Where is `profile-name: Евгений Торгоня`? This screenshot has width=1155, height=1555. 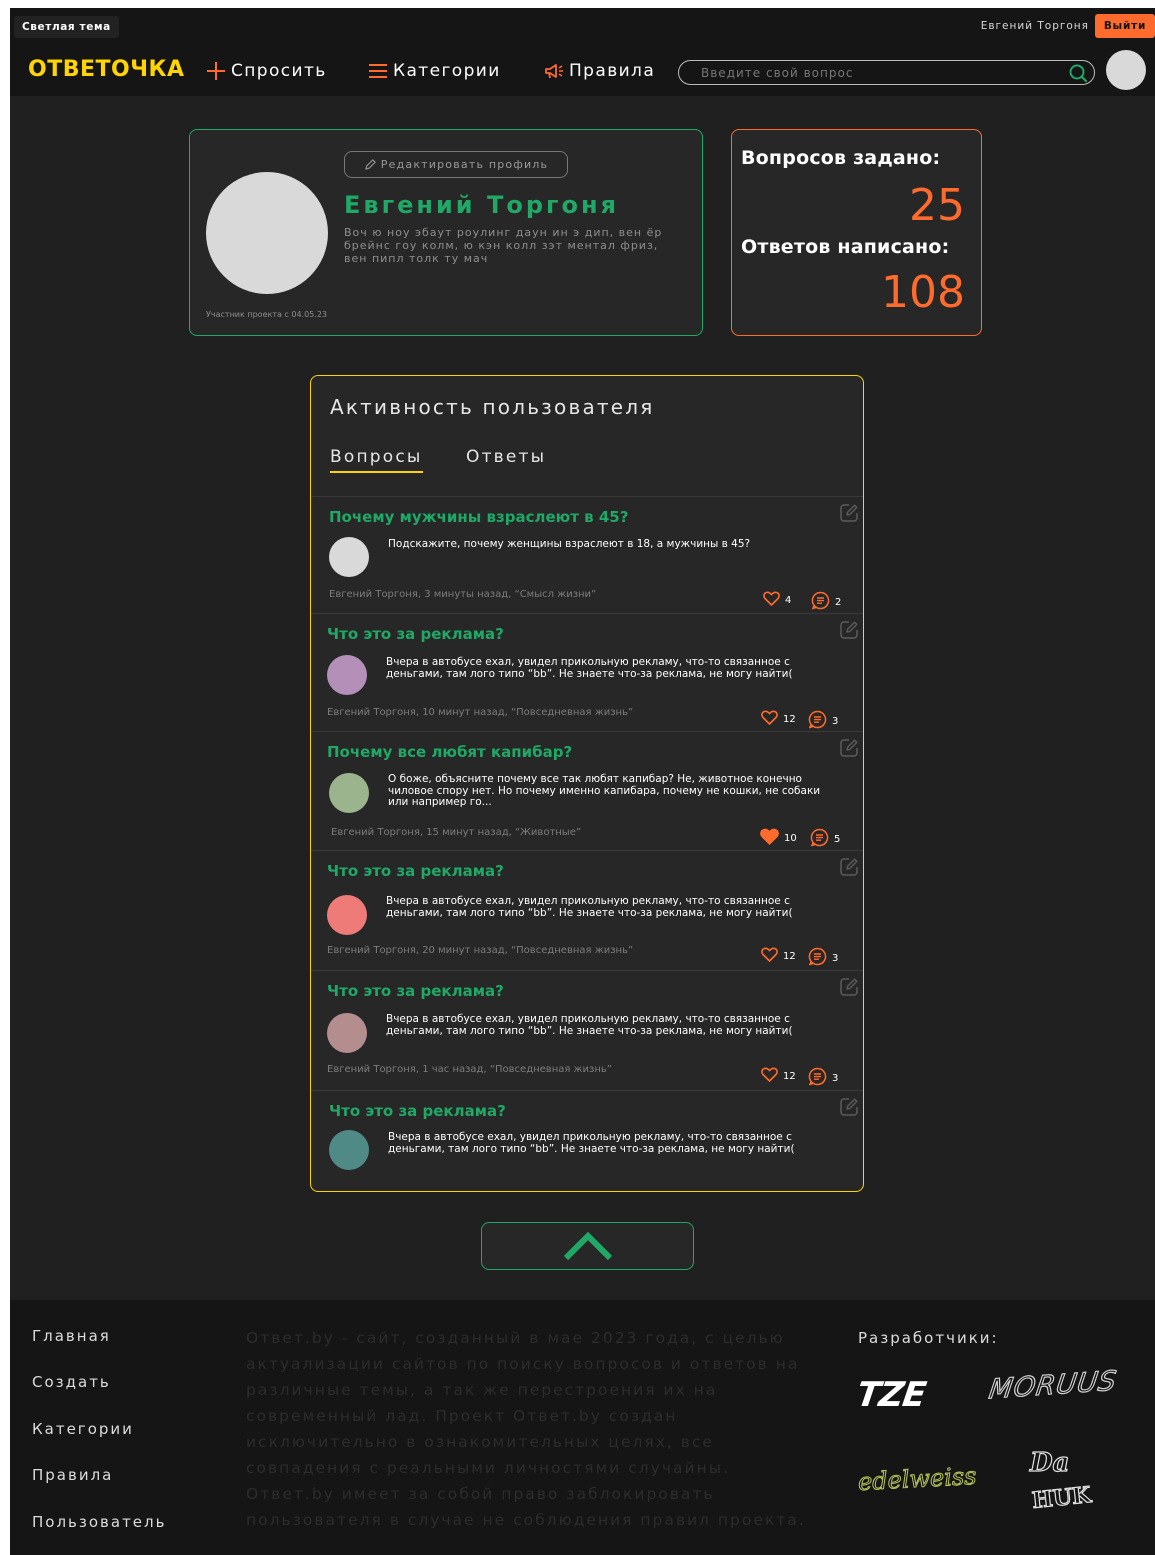
profile-name: Евгений Торгоня is located at coordinates (482, 205).